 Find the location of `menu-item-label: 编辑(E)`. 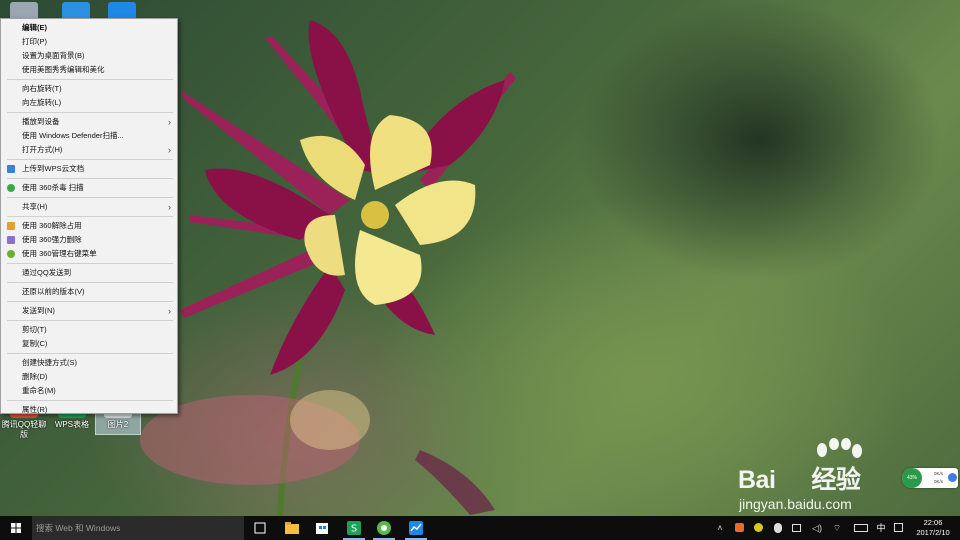

menu-item-label: 编辑(E) is located at coordinates (34, 27).